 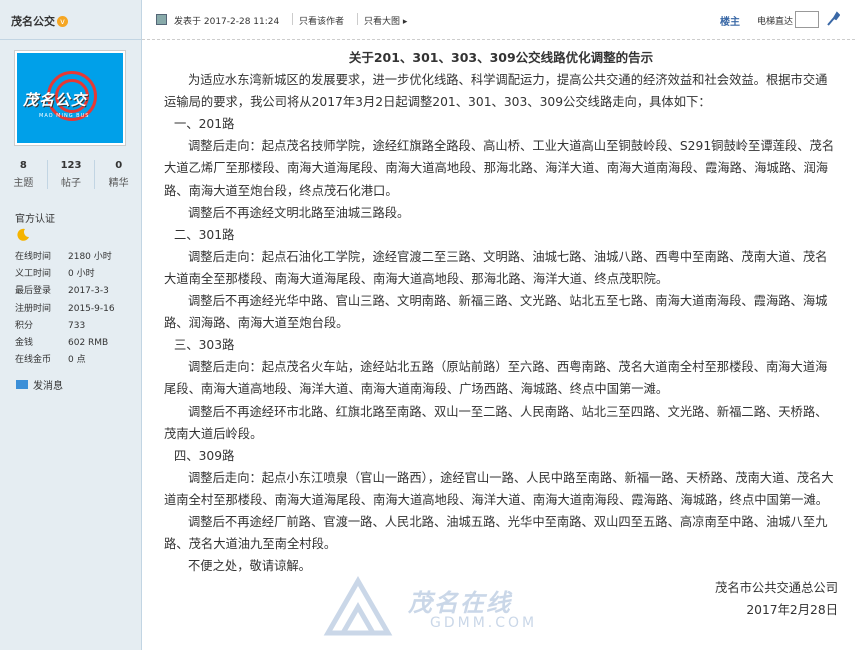 I want to click on info-key: 义工时间, so click(x=33, y=274).